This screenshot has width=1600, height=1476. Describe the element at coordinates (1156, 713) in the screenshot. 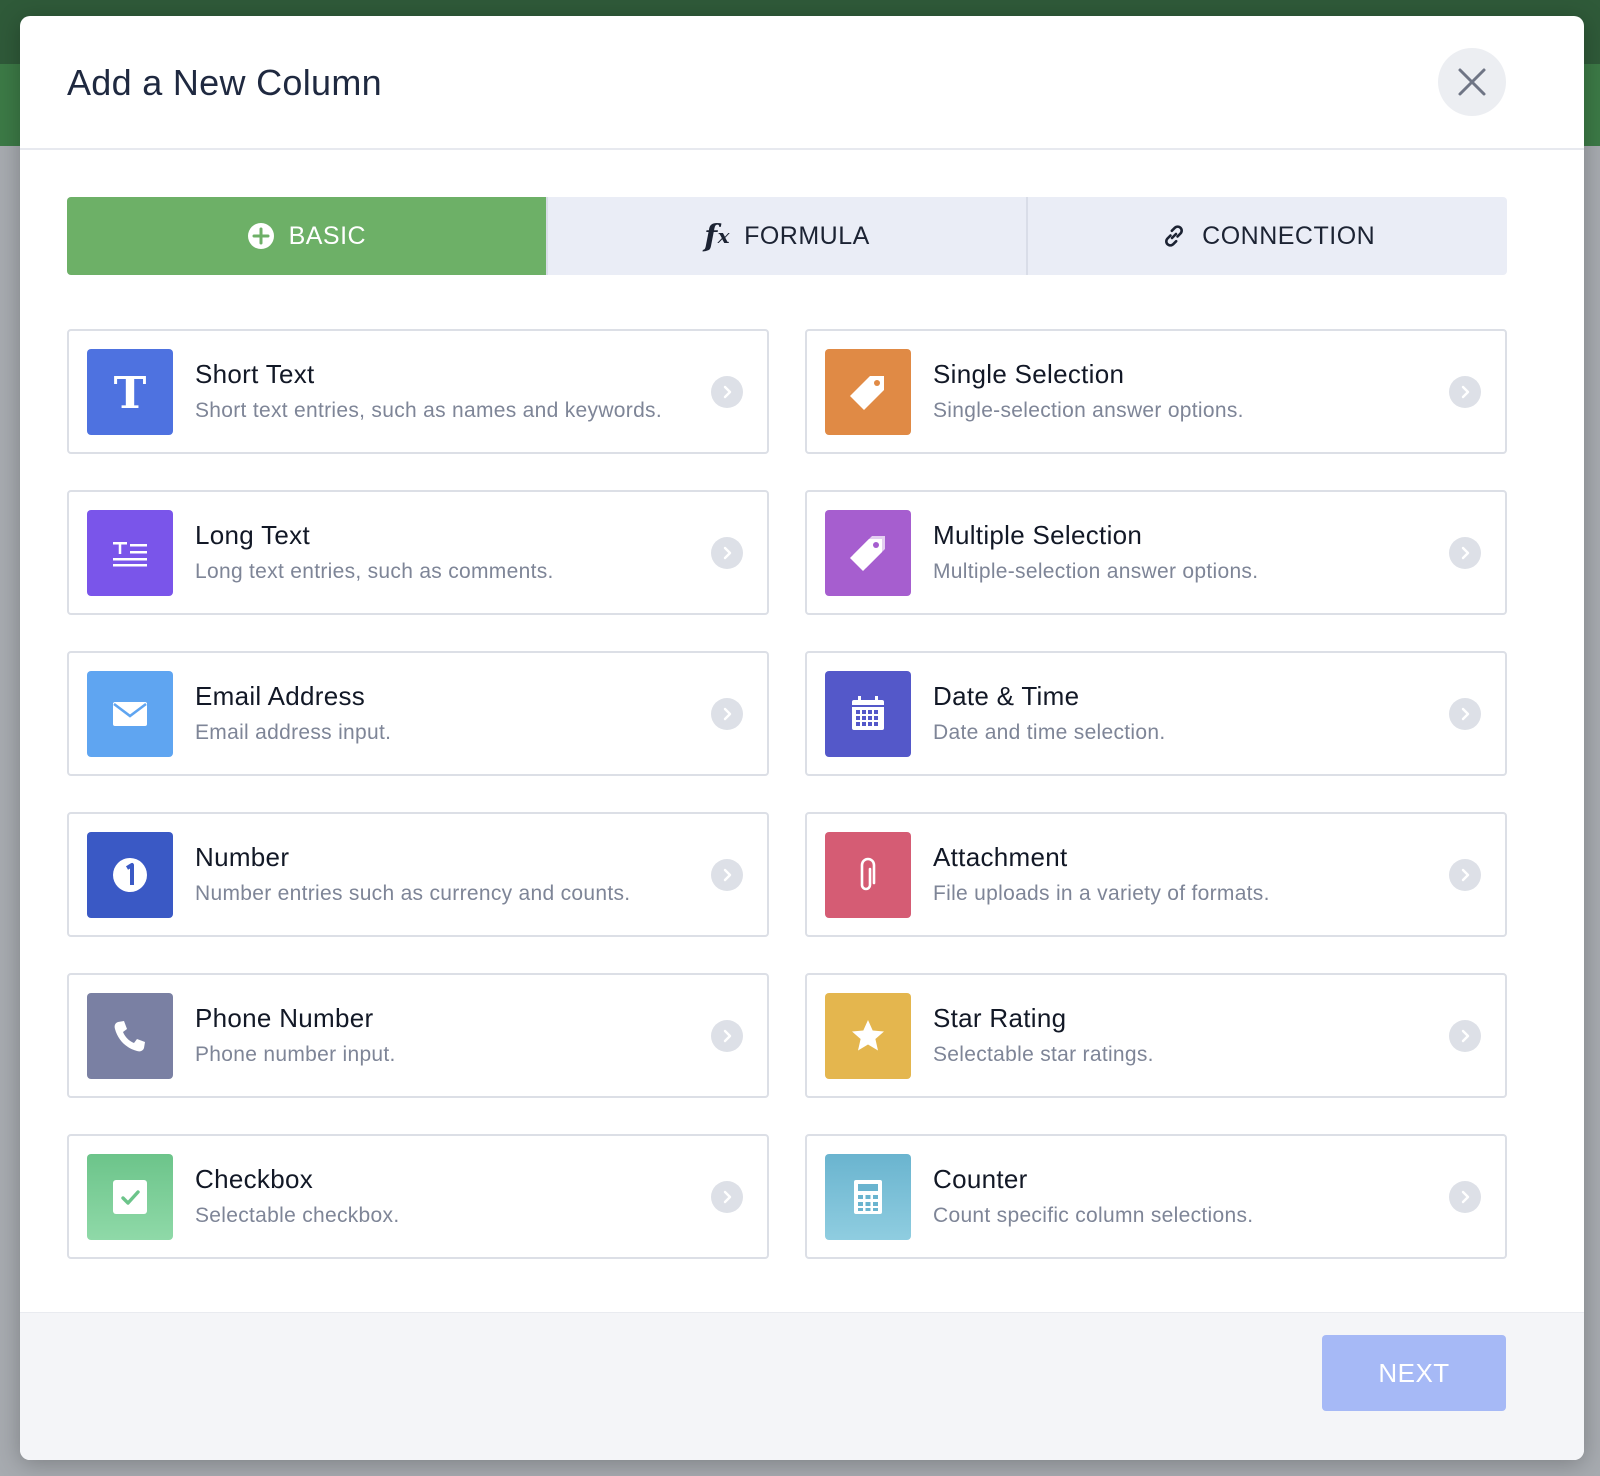

I see `column-type-date-time: Date & Time Date and time selection.` at that location.